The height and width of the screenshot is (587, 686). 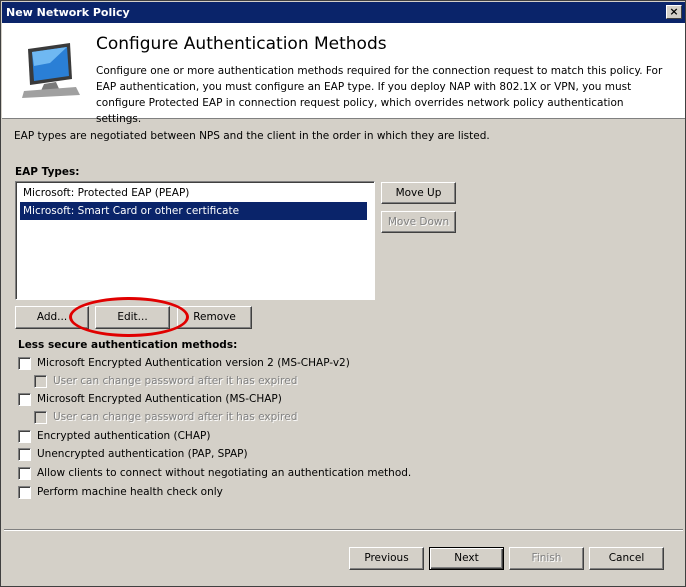 I want to click on option-label: Perform machine health check only, so click(x=130, y=492).